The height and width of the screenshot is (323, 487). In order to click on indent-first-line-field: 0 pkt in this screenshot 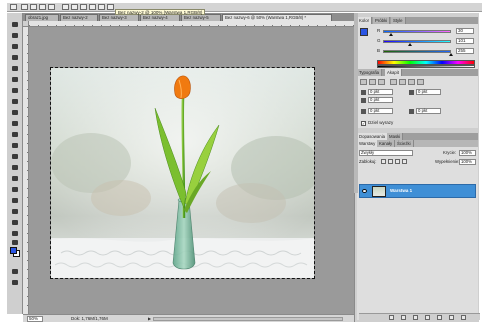, I will do `click(380, 100)`.